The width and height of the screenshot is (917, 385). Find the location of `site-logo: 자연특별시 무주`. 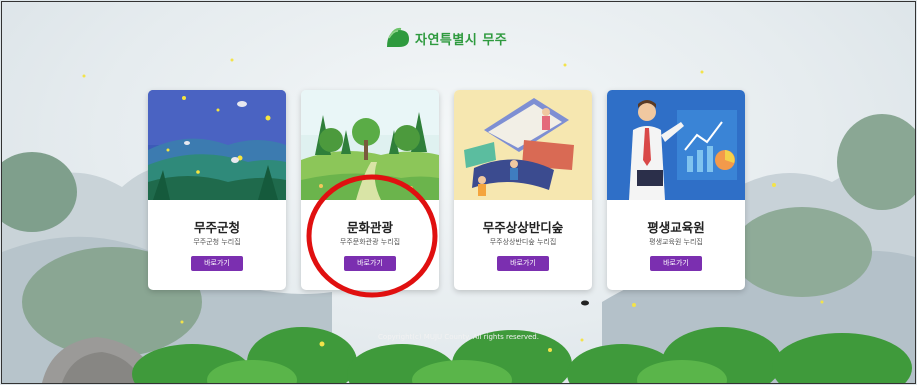

site-logo: 자연특별시 무주 is located at coordinates (446, 38).